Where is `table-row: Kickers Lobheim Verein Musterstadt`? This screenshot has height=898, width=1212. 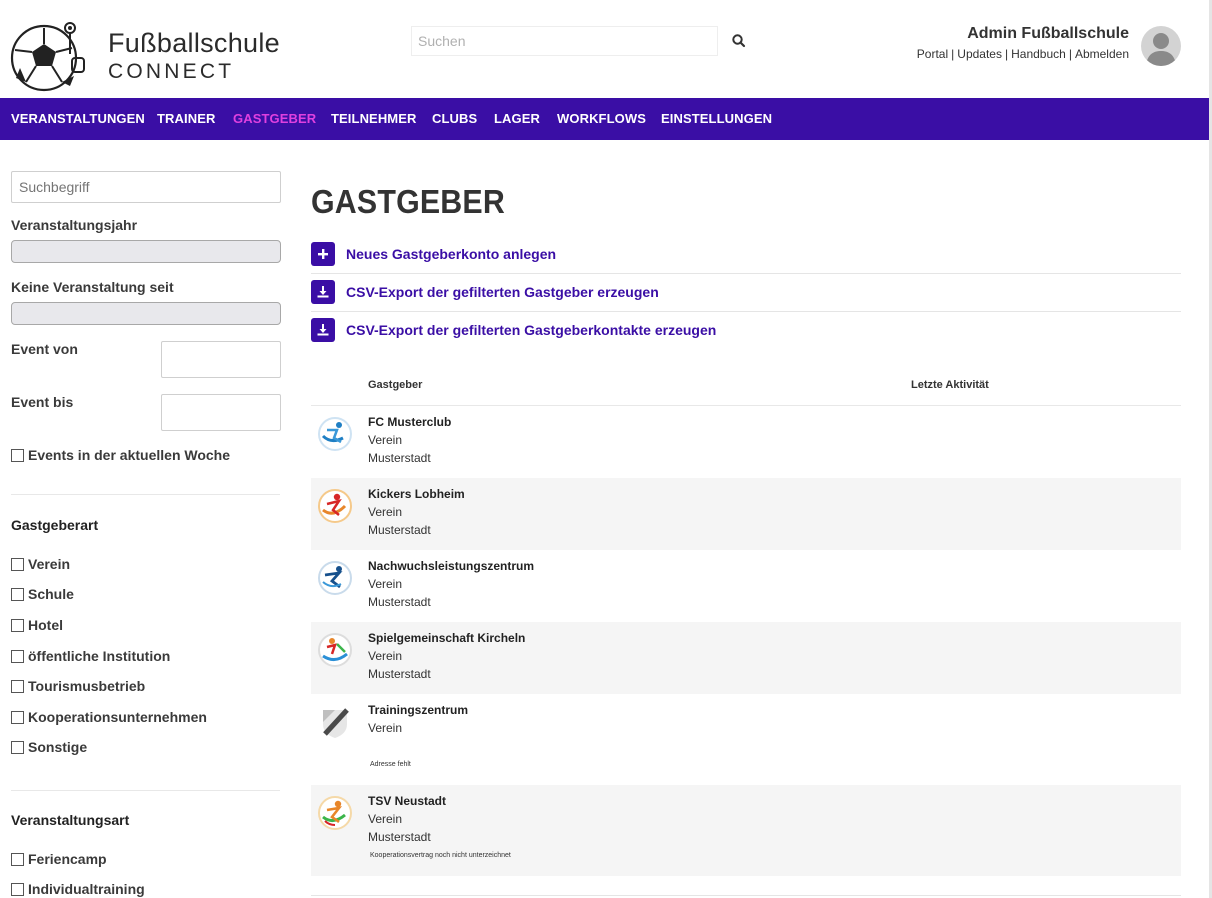 table-row: Kickers Lobheim Verein Musterstadt is located at coordinates (746, 514).